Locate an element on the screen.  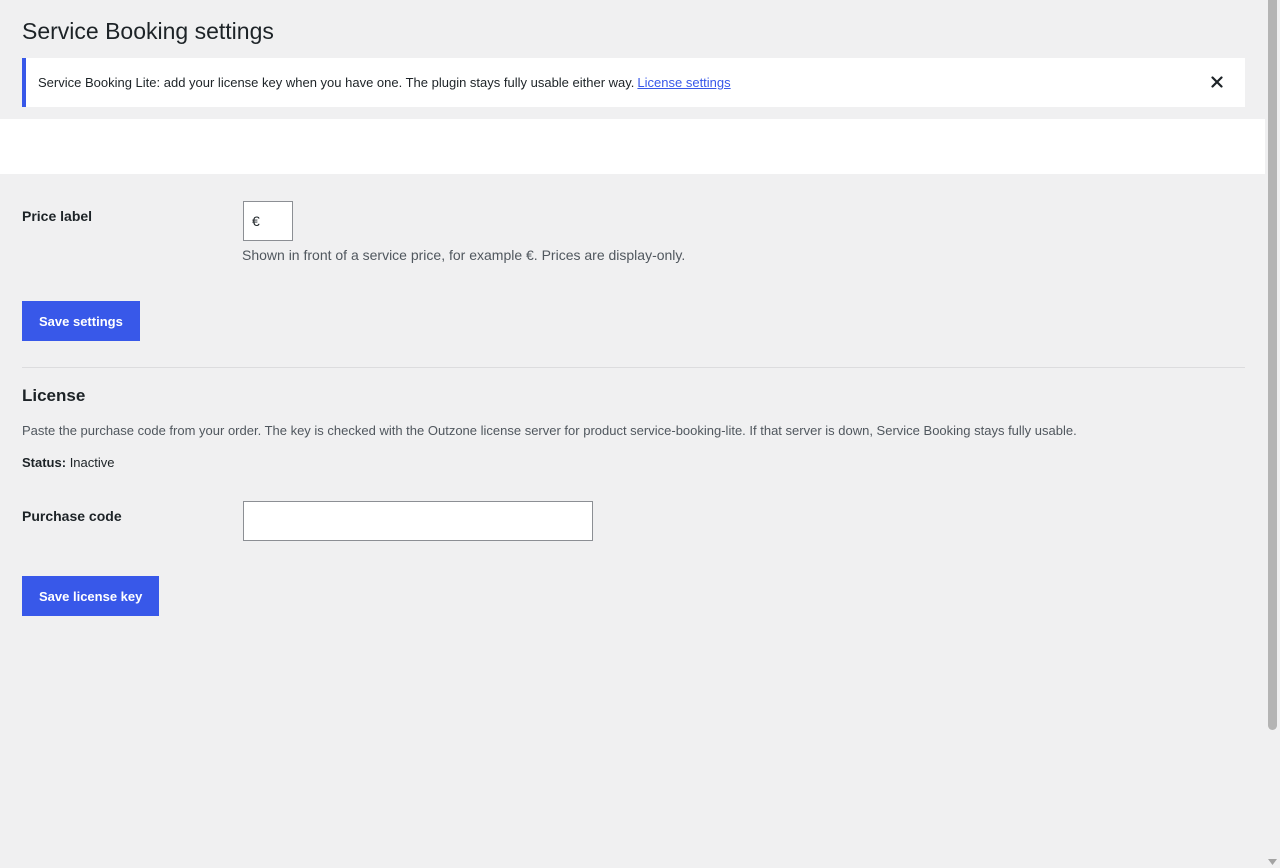
purchase-code-input is located at coordinates (418, 521).